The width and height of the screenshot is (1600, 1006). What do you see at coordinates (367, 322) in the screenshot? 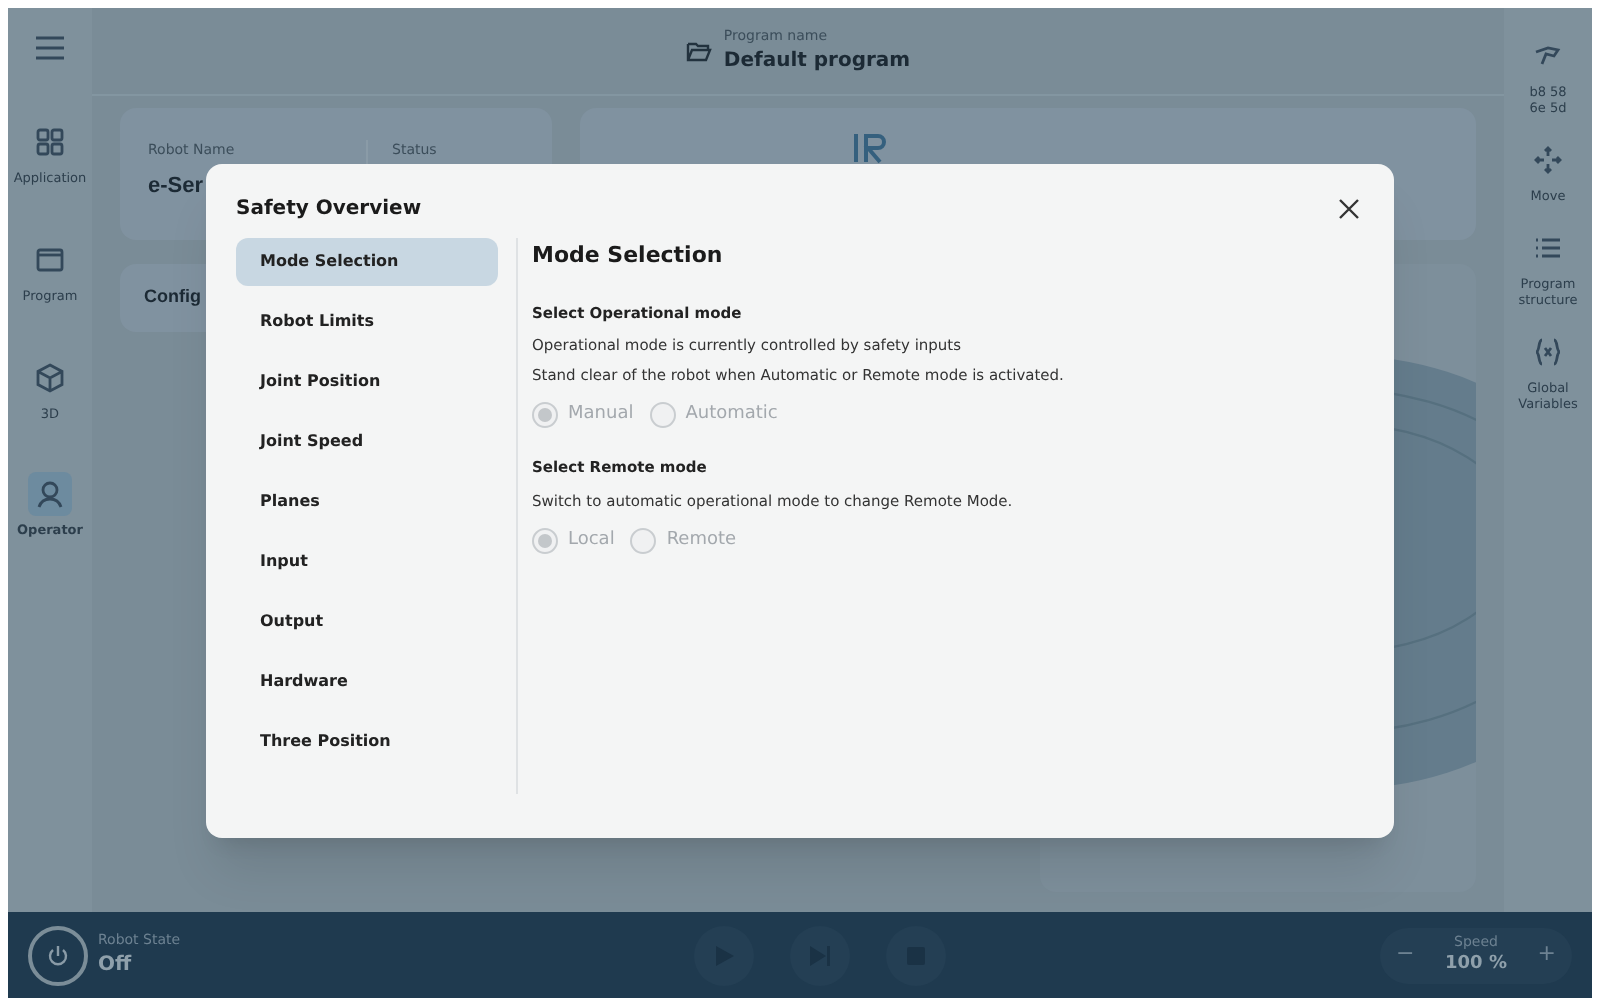
I see `dialog-nav-item: Robot Limits` at bounding box center [367, 322].